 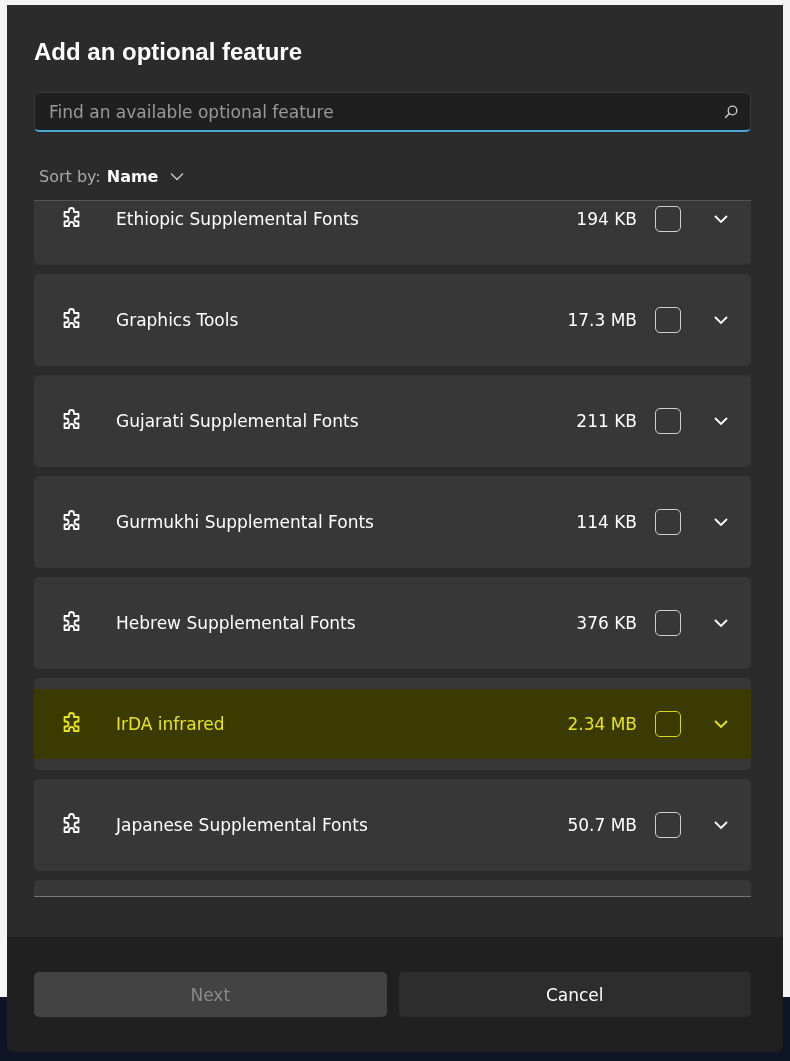 I want to click on feature-name: Ethiopic Supplemental Fonts, so click(x=238, y=219).